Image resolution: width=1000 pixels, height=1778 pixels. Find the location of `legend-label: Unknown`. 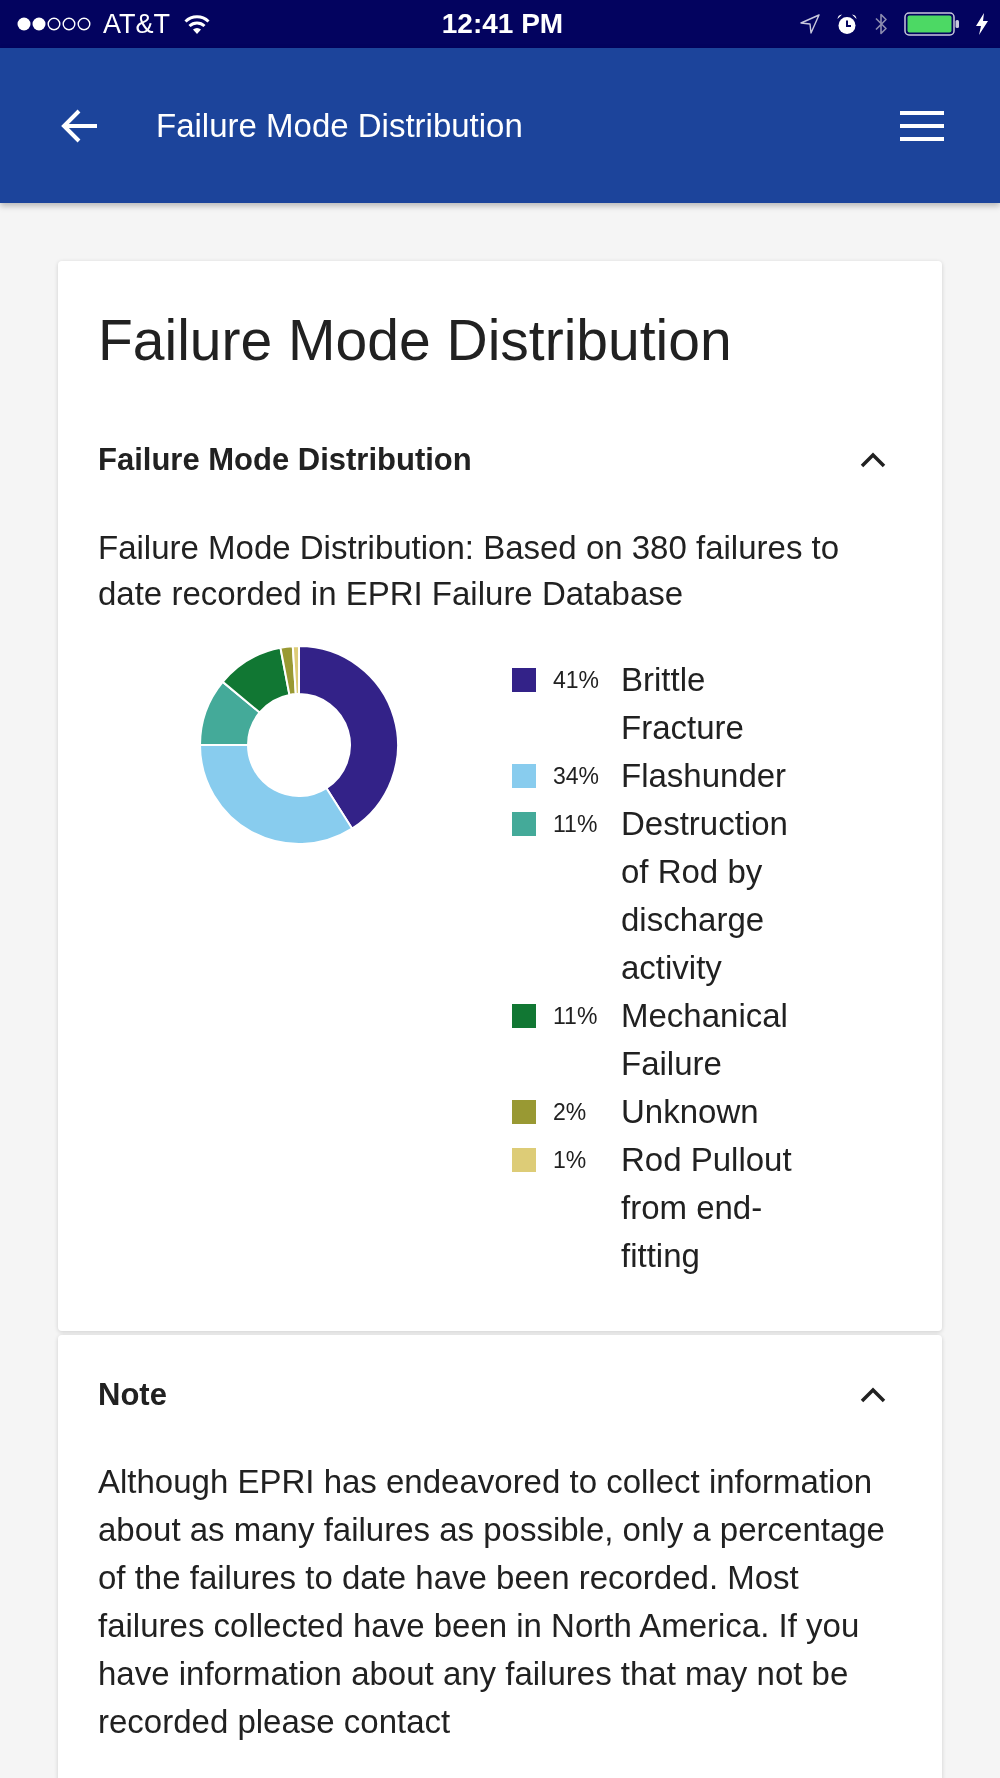

legend-label: Unknown is located at coordinates (690, 1112).